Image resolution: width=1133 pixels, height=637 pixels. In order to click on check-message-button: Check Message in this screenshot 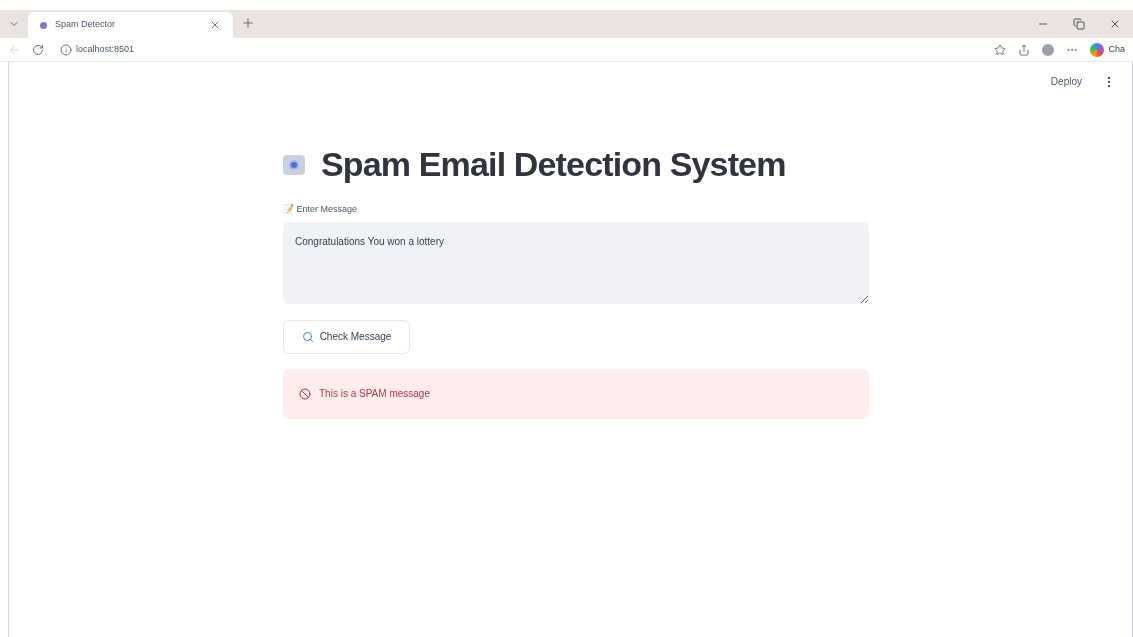, I will do `click(346, 336)`.